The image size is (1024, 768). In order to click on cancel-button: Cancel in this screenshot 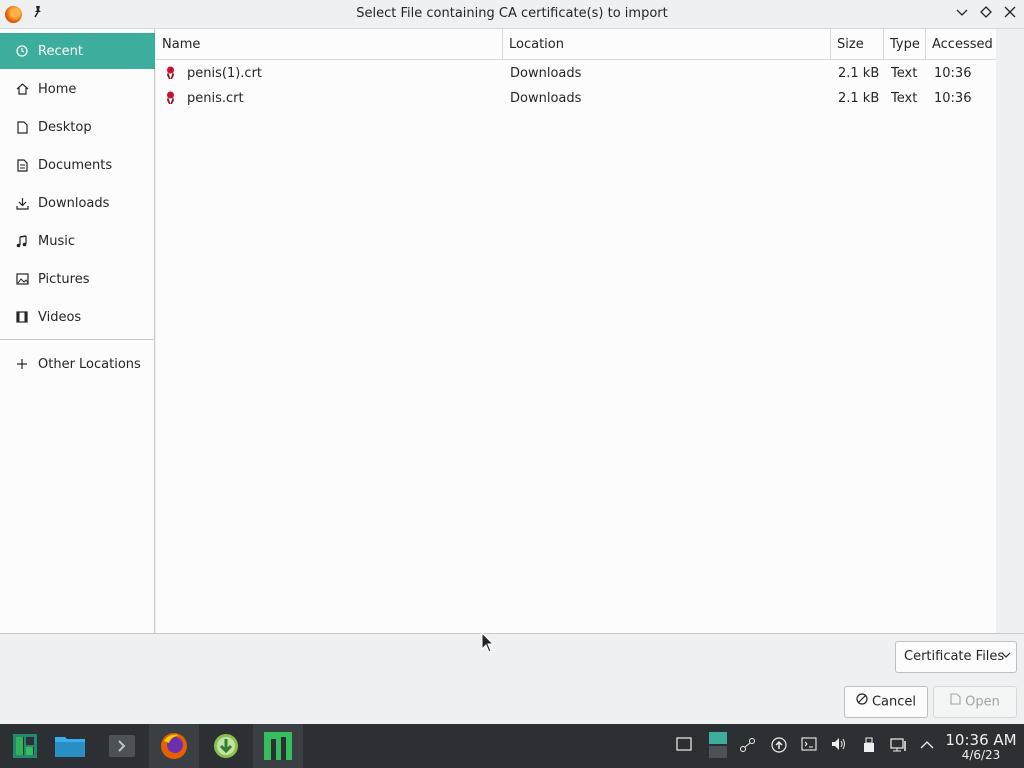, I will do `click(886, 702)`.